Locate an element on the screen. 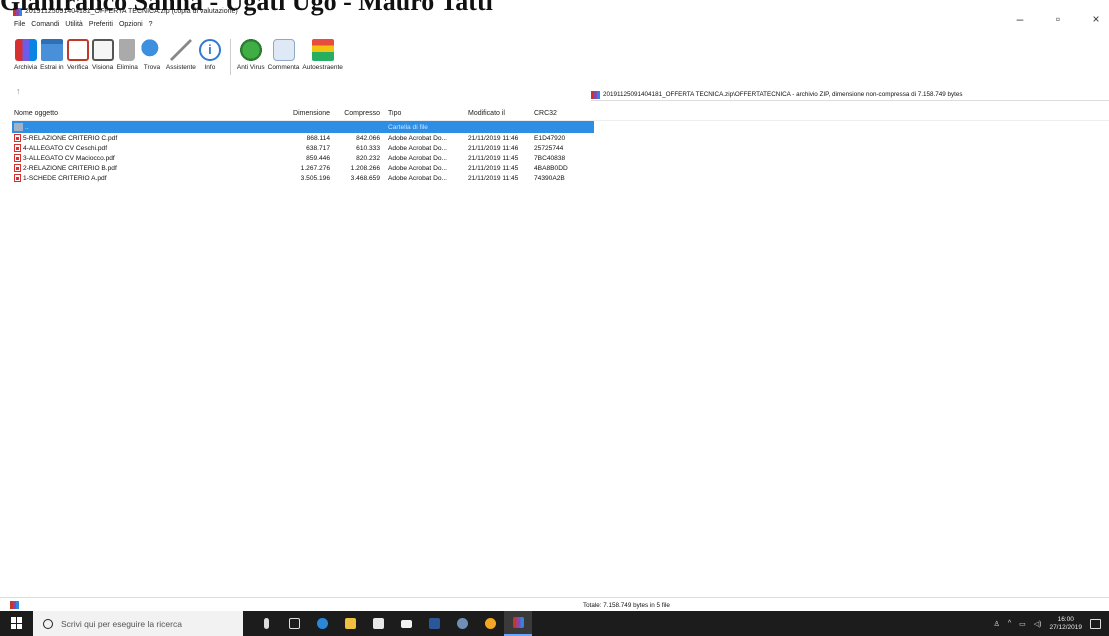 The height and width of the screenshot is (636, 1109). people-icon: ♙ is located at coordinates (997, 624).